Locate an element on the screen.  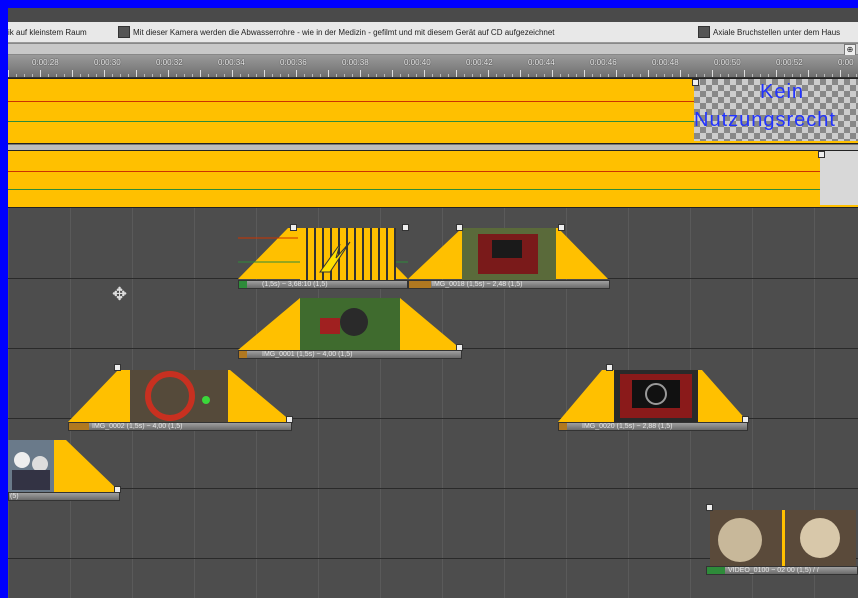
ruler-time-label: 0:00:34 is located at coordinates (231, 62).